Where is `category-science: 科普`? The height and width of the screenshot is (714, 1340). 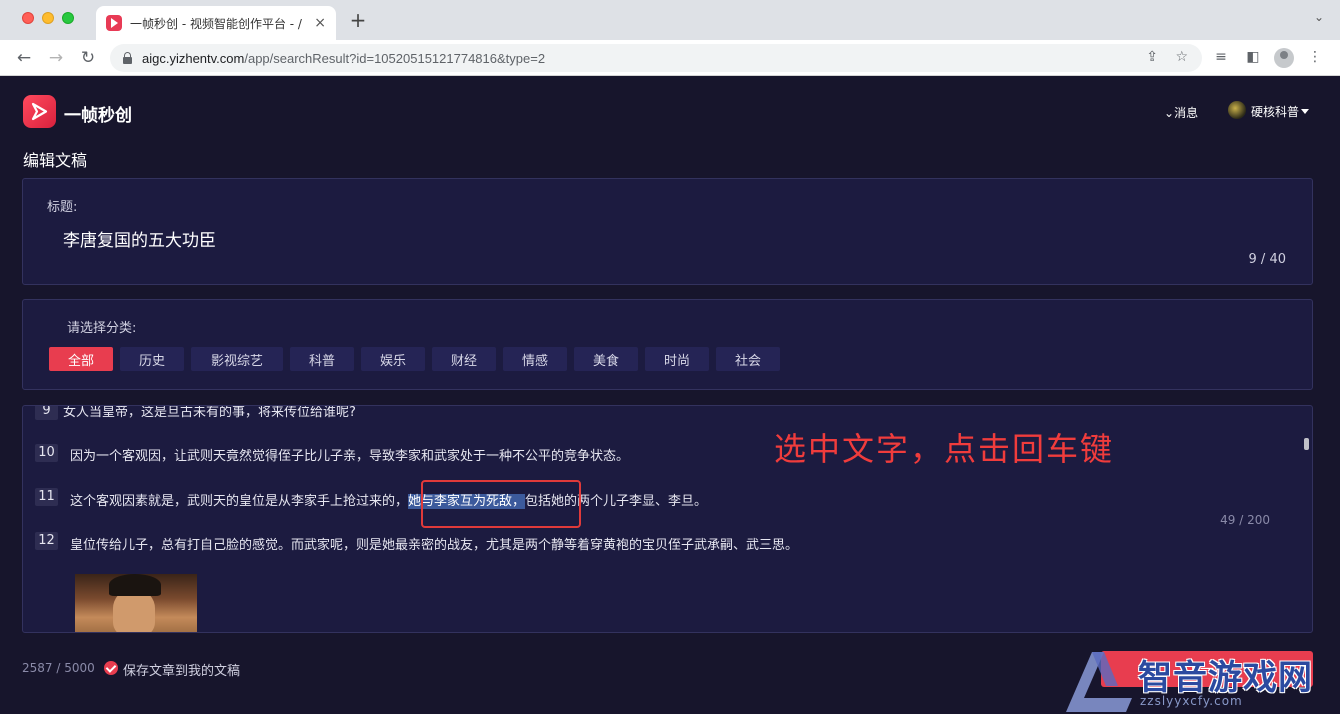 category-science: 科普 is located at coordinates (322, 359).